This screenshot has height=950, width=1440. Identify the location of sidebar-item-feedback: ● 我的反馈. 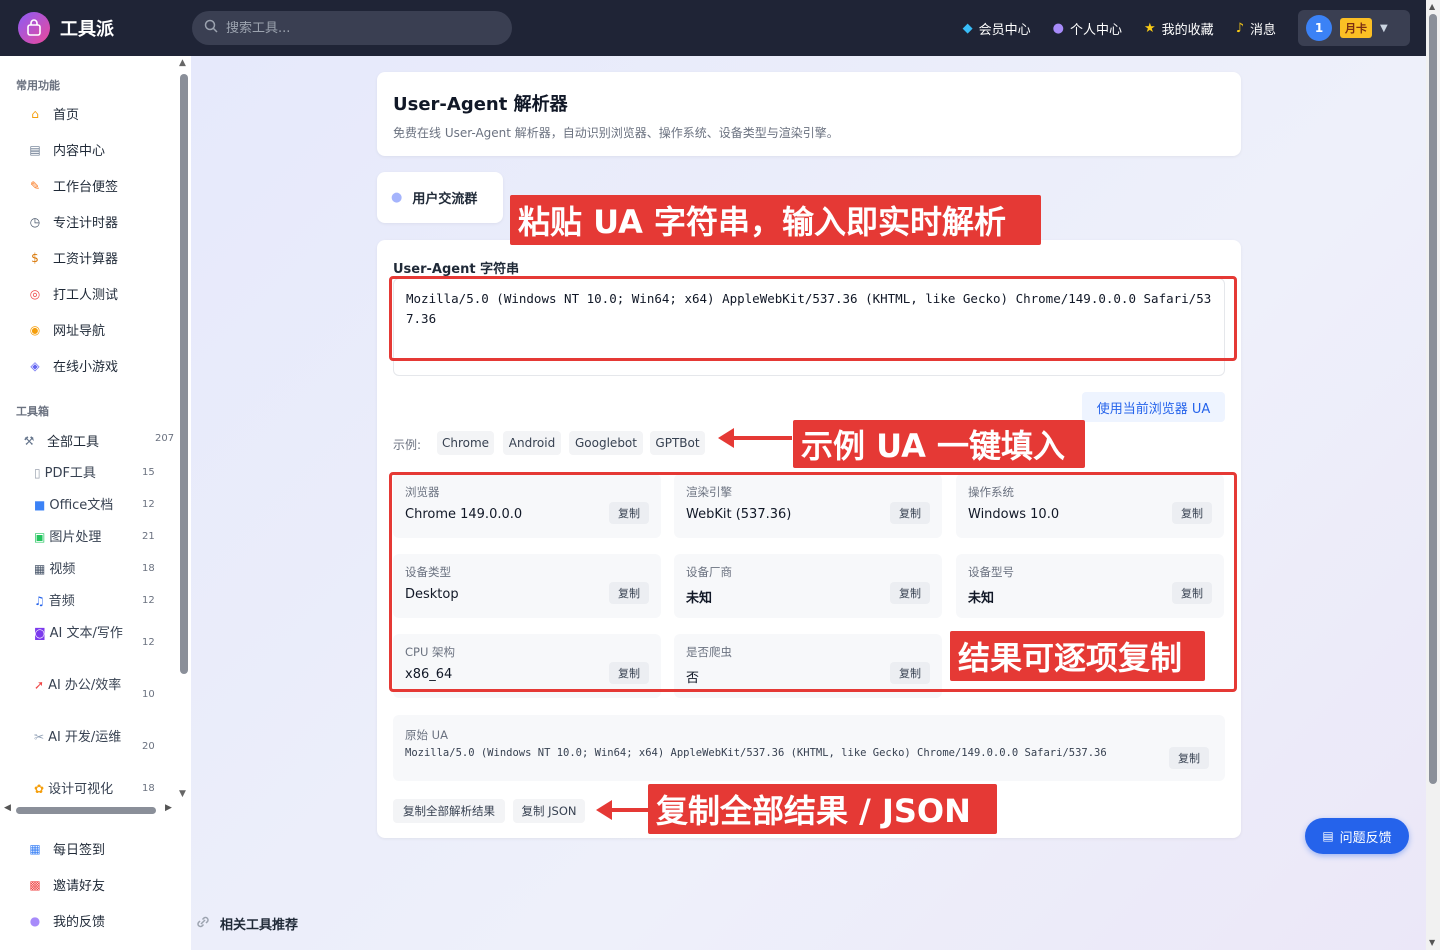
(65, 921).